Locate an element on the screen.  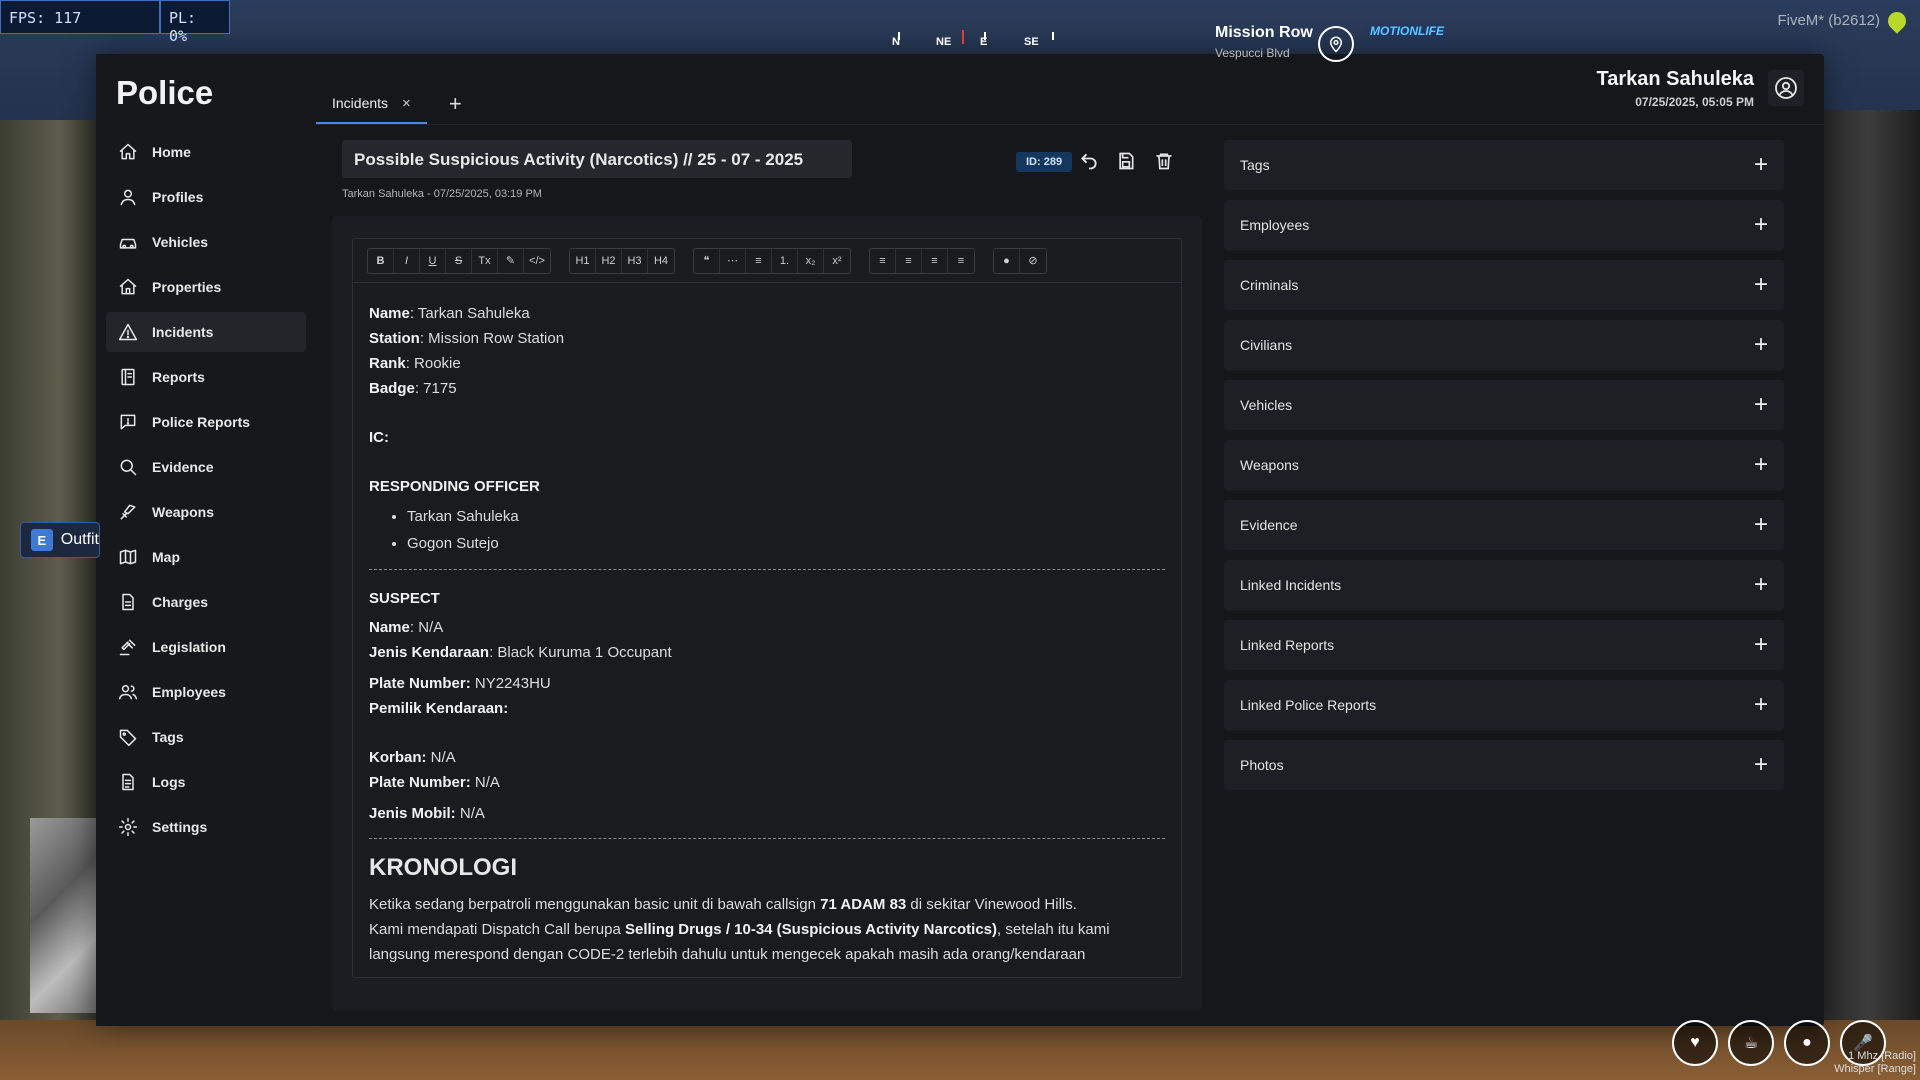
compass: N NE E SE is located at coordinates (965, 41).